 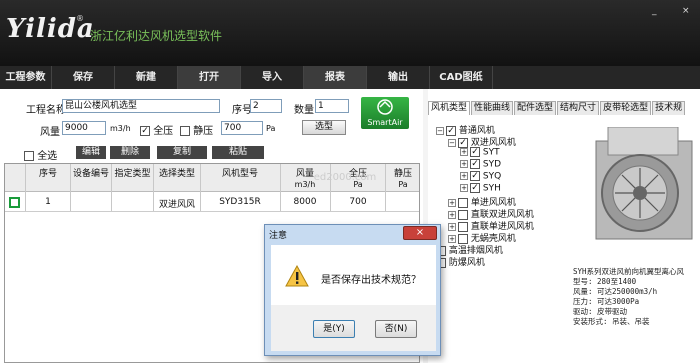 What do you see at coordinates (304, 110) in the screenshot?
I see `qty-label: 数量` at bounding box center [304, 110].